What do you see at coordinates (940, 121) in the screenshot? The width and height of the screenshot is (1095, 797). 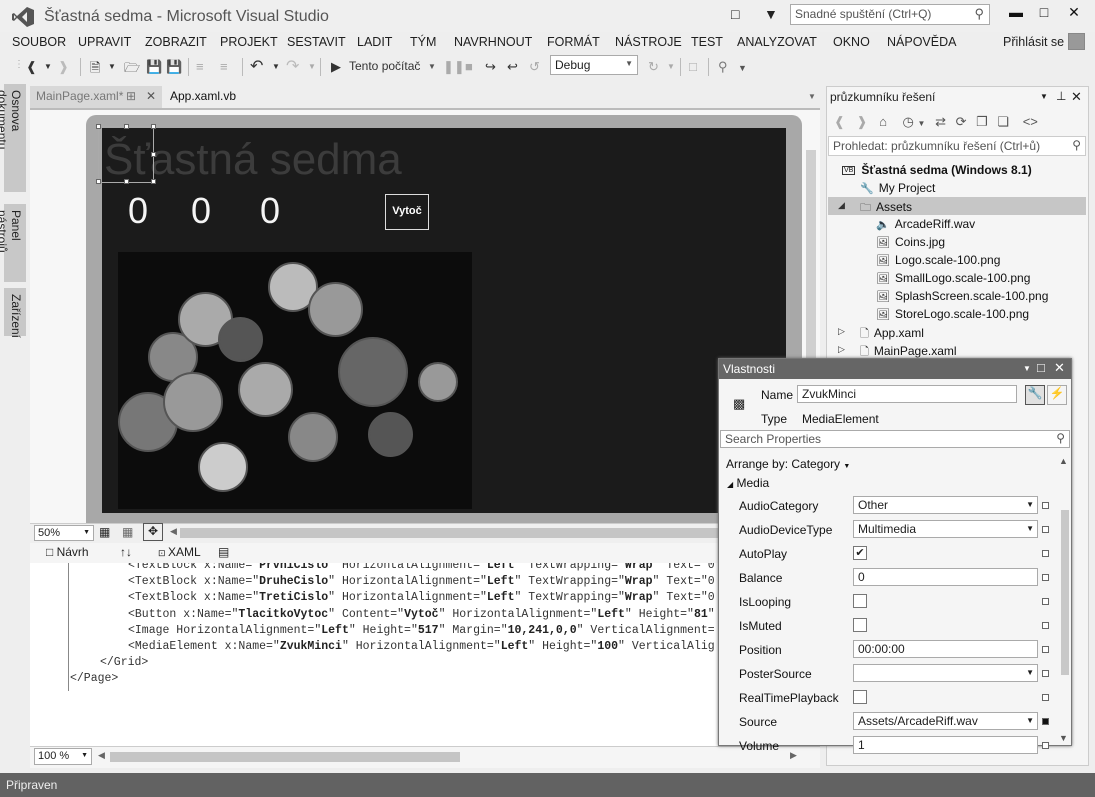 I see `sync-icon: ⇄` at bounding box center [940, 121].